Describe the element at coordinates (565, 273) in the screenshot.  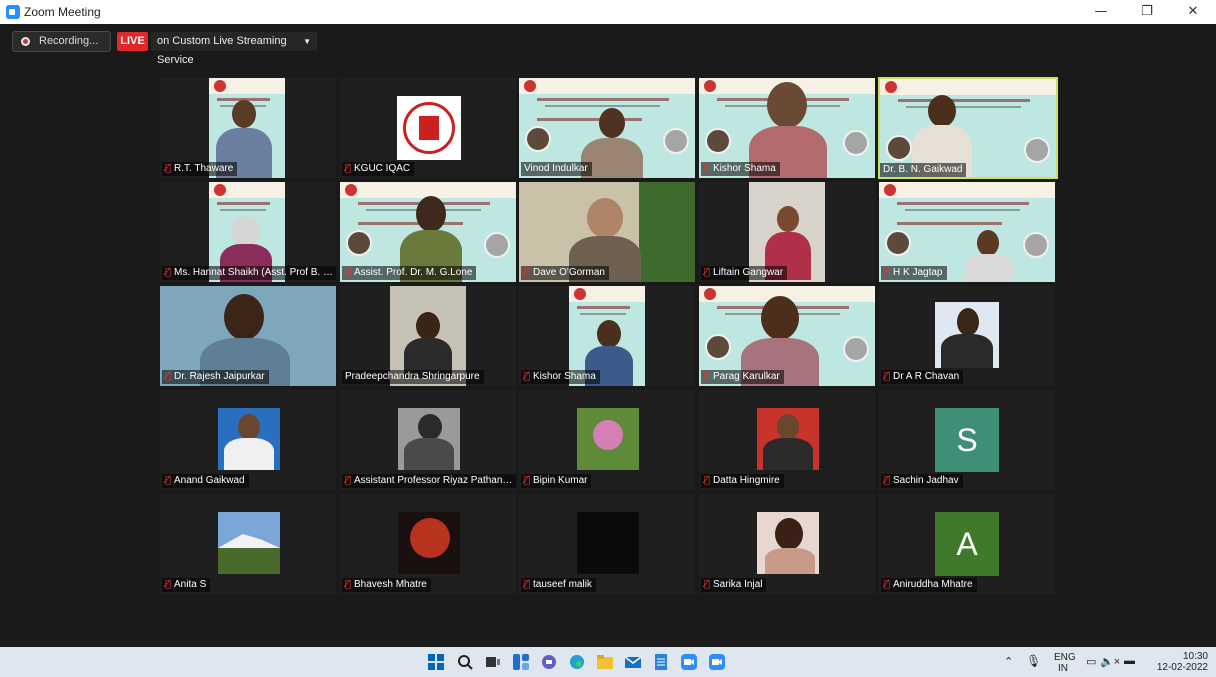
I see `participant-name: 🎙̸ Dave O'Gorman` at that location.